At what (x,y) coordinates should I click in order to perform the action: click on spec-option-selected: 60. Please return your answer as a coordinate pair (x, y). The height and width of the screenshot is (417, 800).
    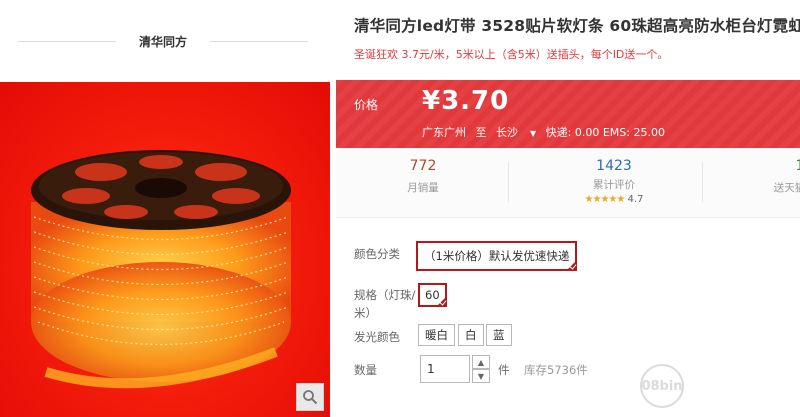
    Looking at the image, I should click on (432, 295).